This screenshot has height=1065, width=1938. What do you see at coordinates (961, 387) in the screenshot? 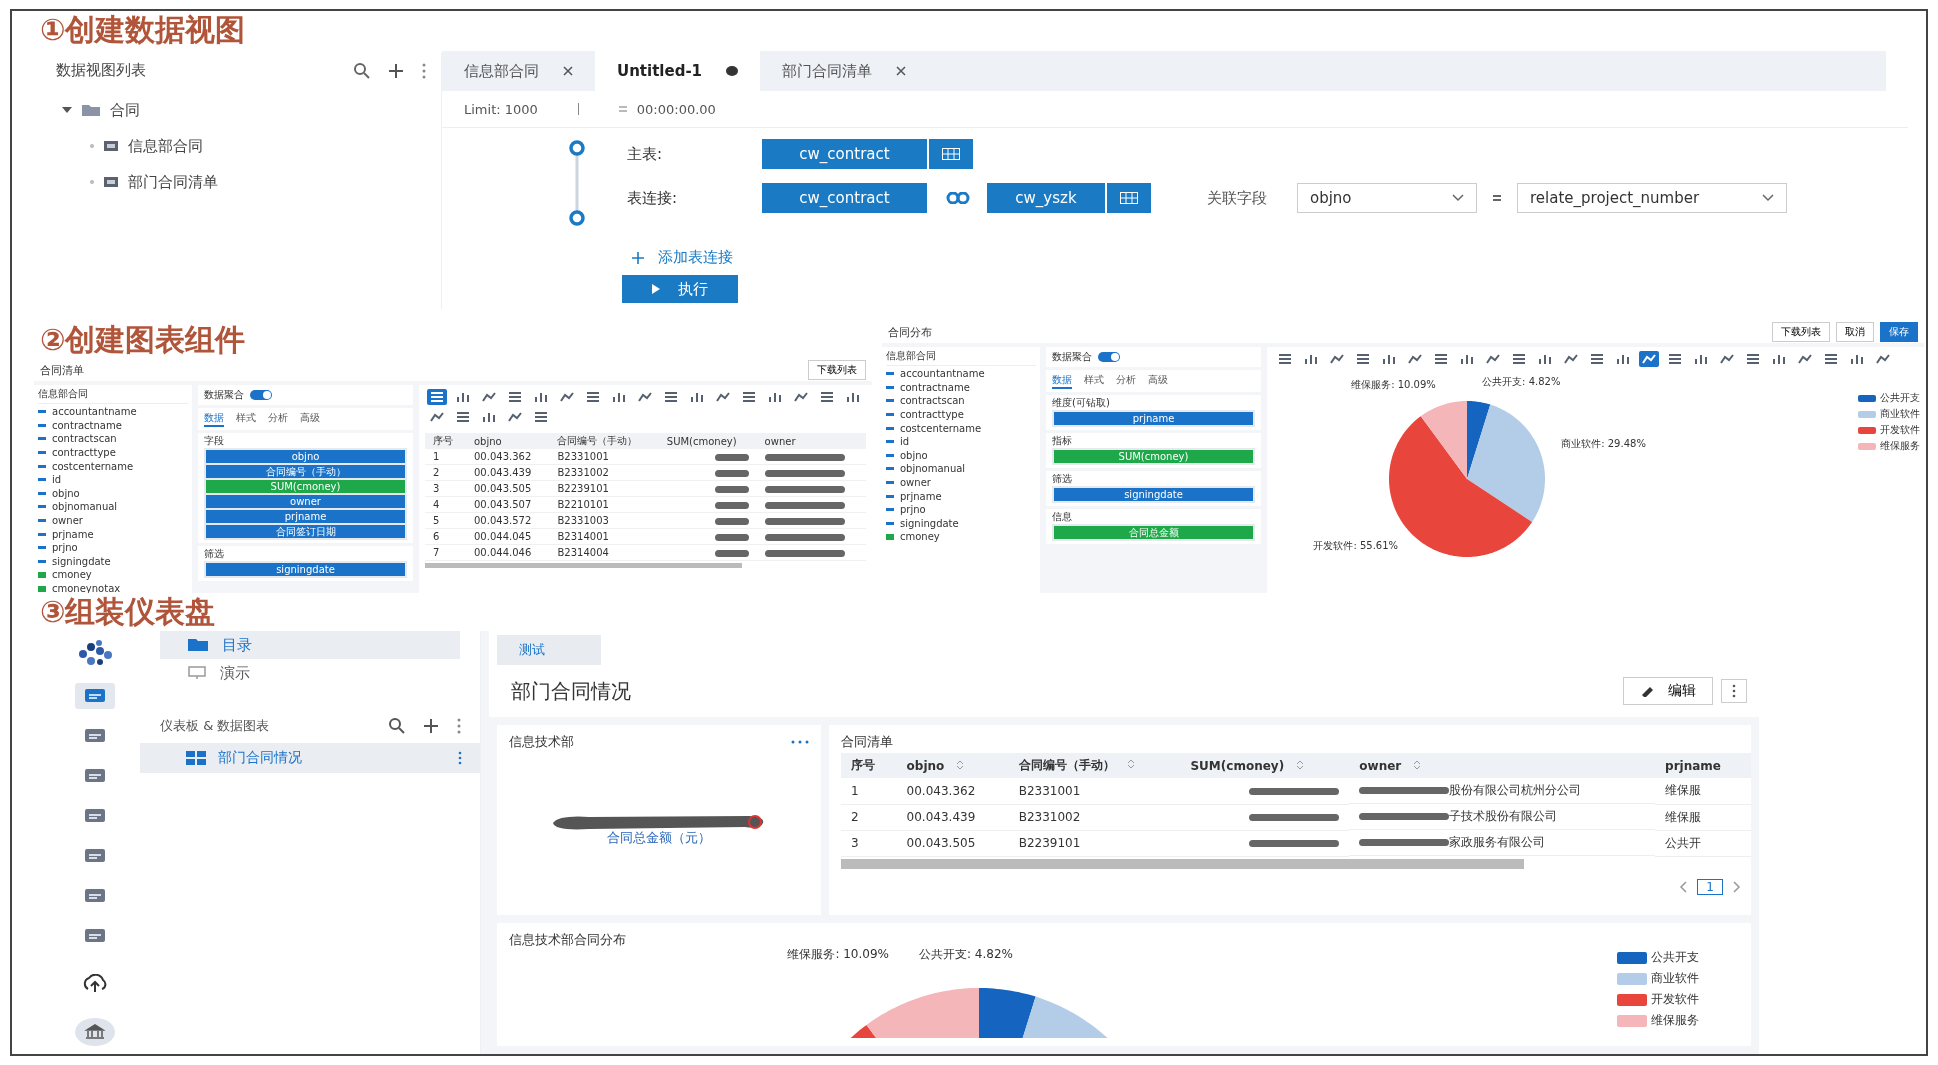
I see `field-item: contractname` at bounding box center [961, 387].